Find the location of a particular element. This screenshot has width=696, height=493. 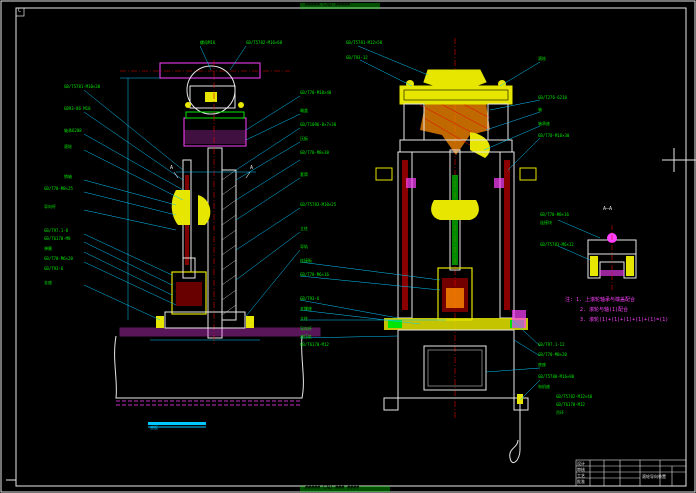

callout-label: 轴 is located at coordinates (540, 109).